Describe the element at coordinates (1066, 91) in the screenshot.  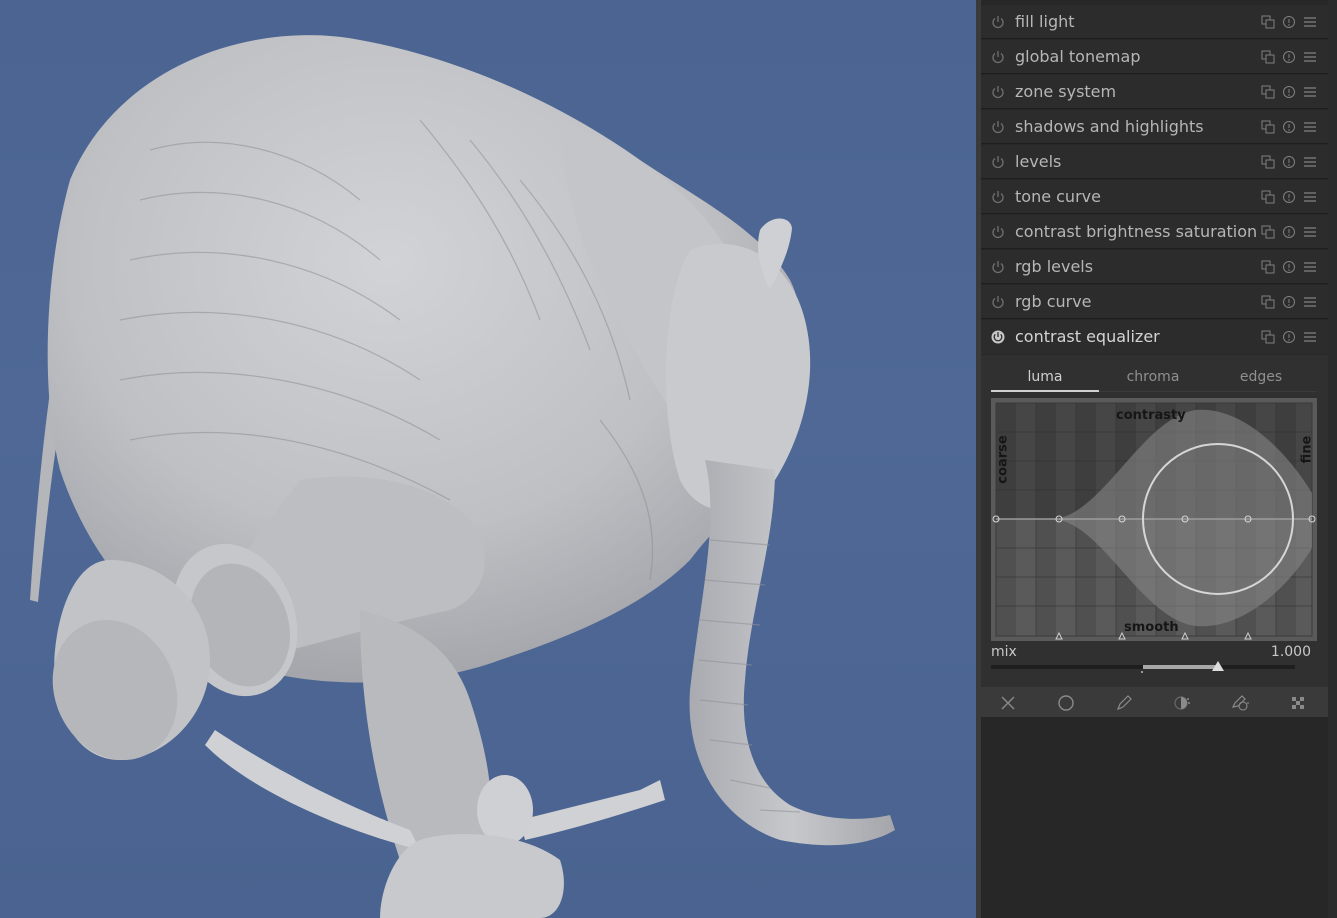
I see `module-label: zone system` at that location.